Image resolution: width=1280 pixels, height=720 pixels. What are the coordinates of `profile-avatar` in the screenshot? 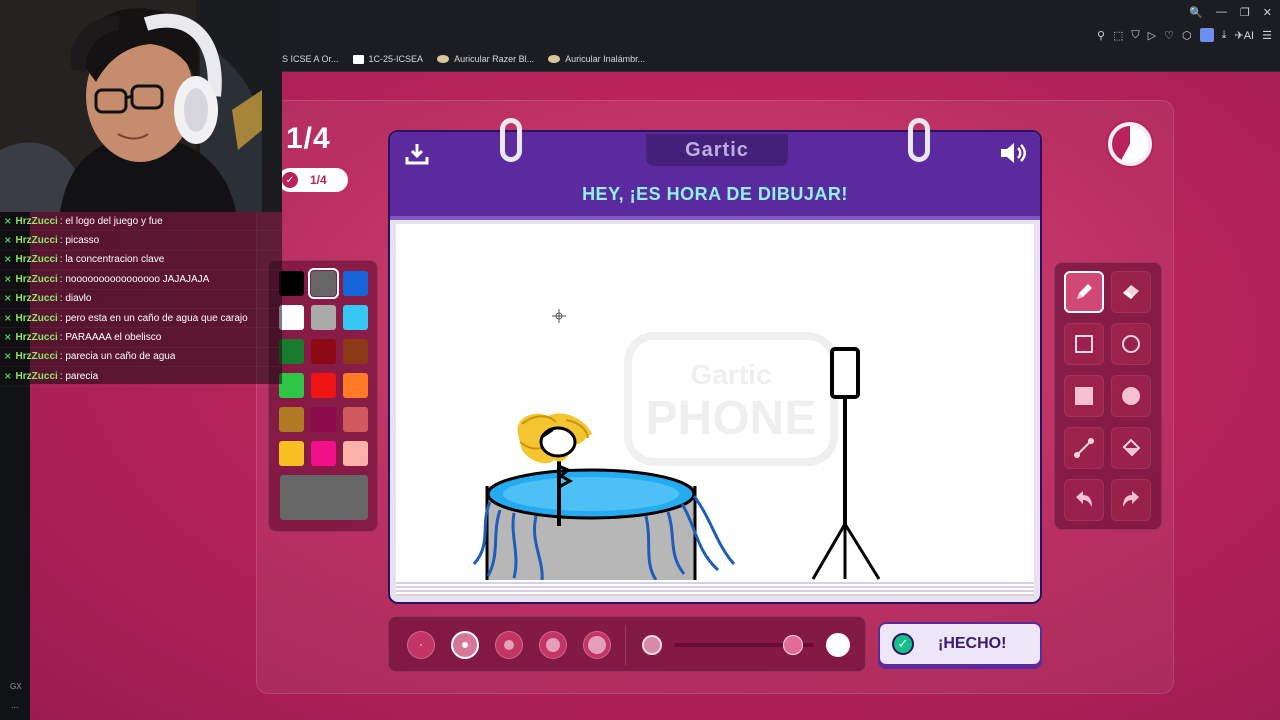 It's located at (1206, 35).